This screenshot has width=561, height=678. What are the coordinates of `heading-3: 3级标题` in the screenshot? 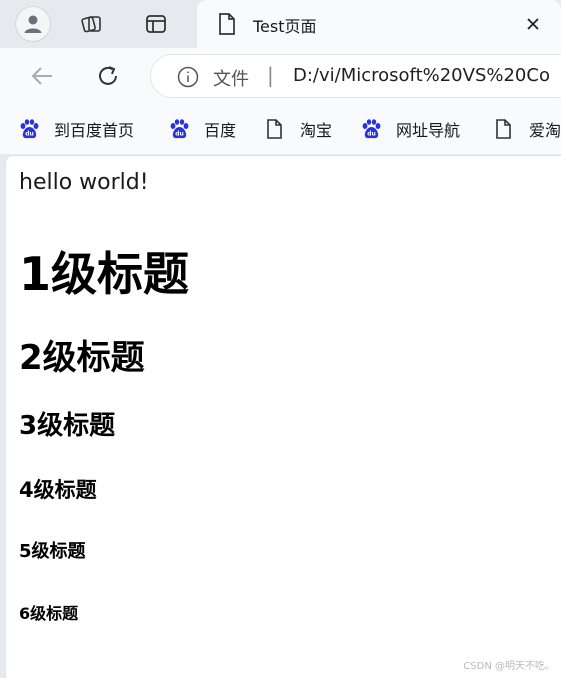 It's located at (67, 426).